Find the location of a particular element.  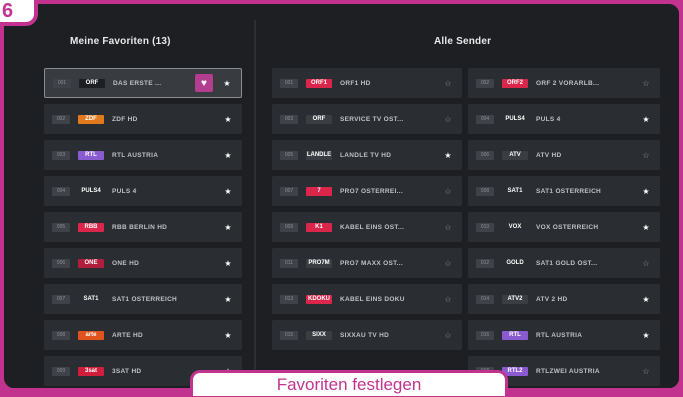

channel-row: 010 VOX VOX ÖSTERREICH ★ is located at coordinates (564, 227).